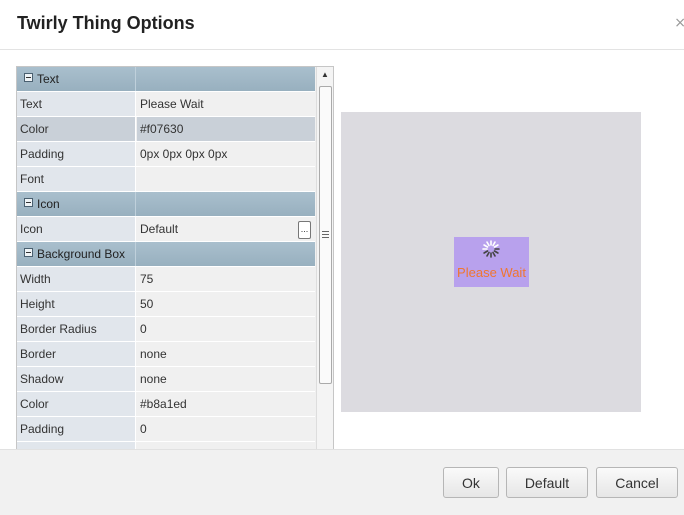  I want to click on grid-property-row: Width 75, so click(166, 279).